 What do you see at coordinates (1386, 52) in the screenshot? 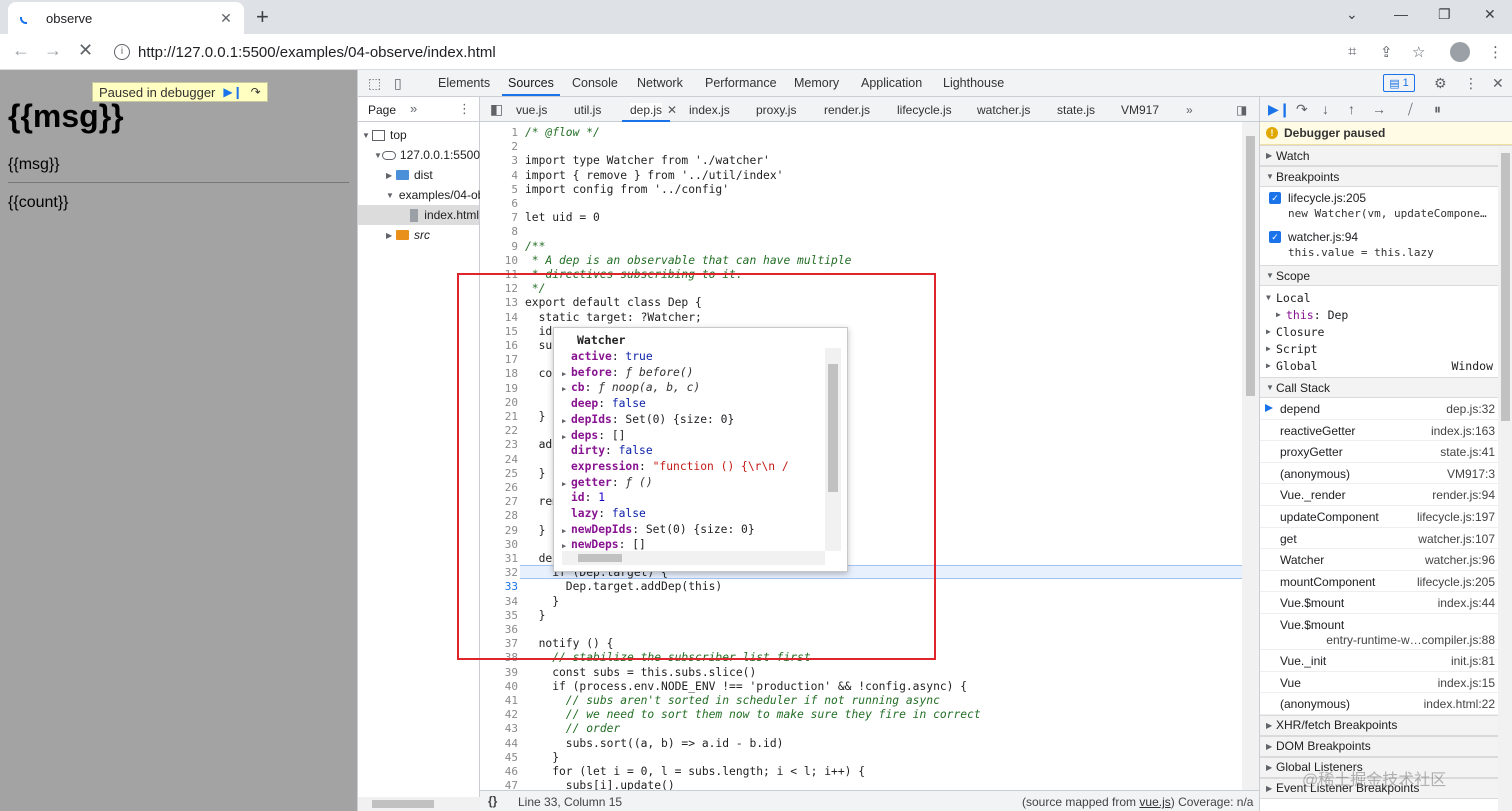
I see `share-icon: ⇪` at bounding box center [1386, 52].